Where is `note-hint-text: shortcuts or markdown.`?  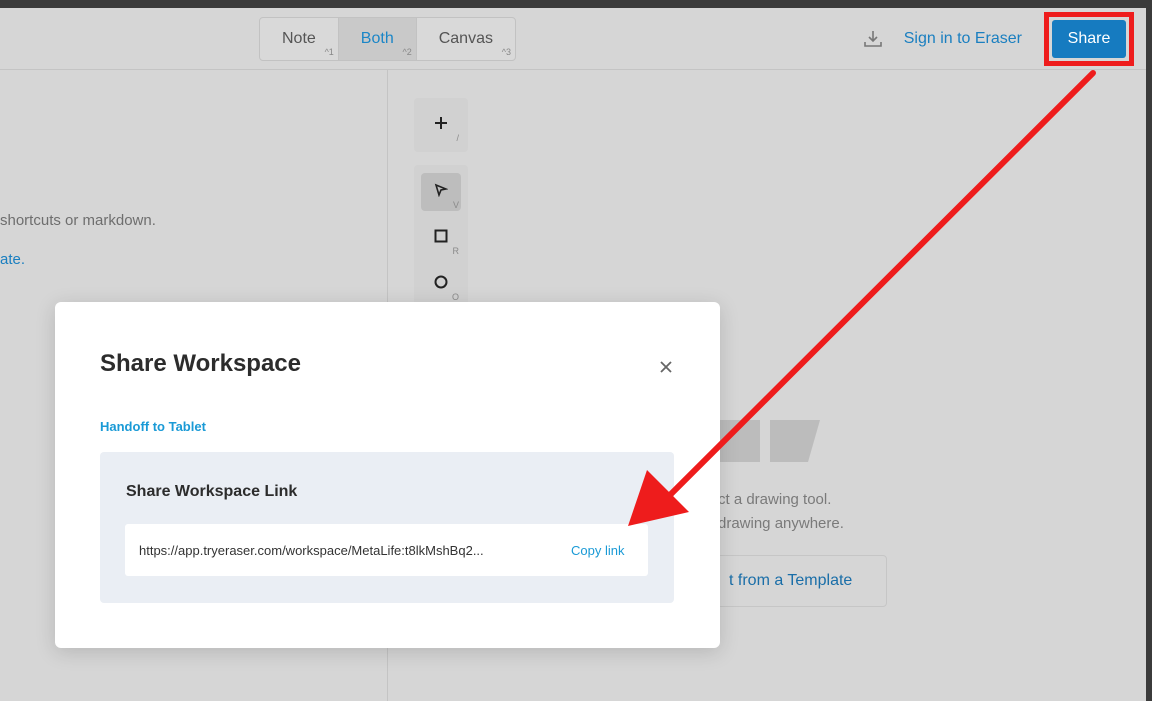
note-hint-text: shortcuts or markdown. is located at coordinates (78, 220).